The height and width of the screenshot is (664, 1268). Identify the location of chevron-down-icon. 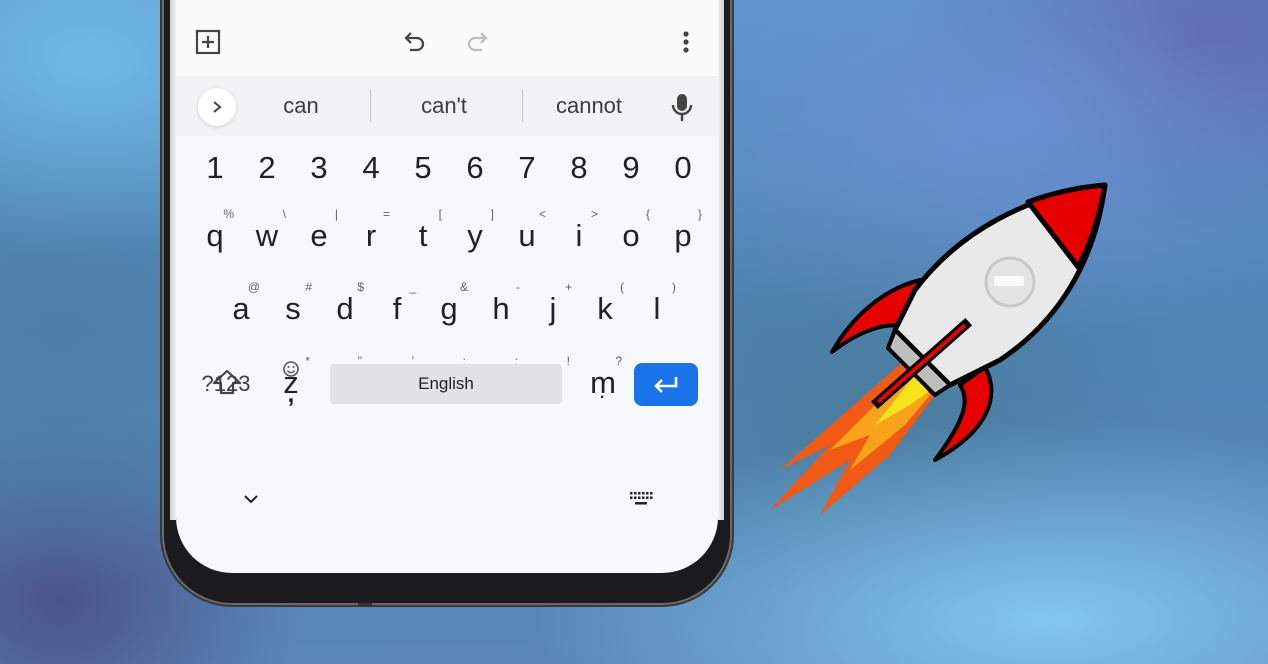
(251, 499).